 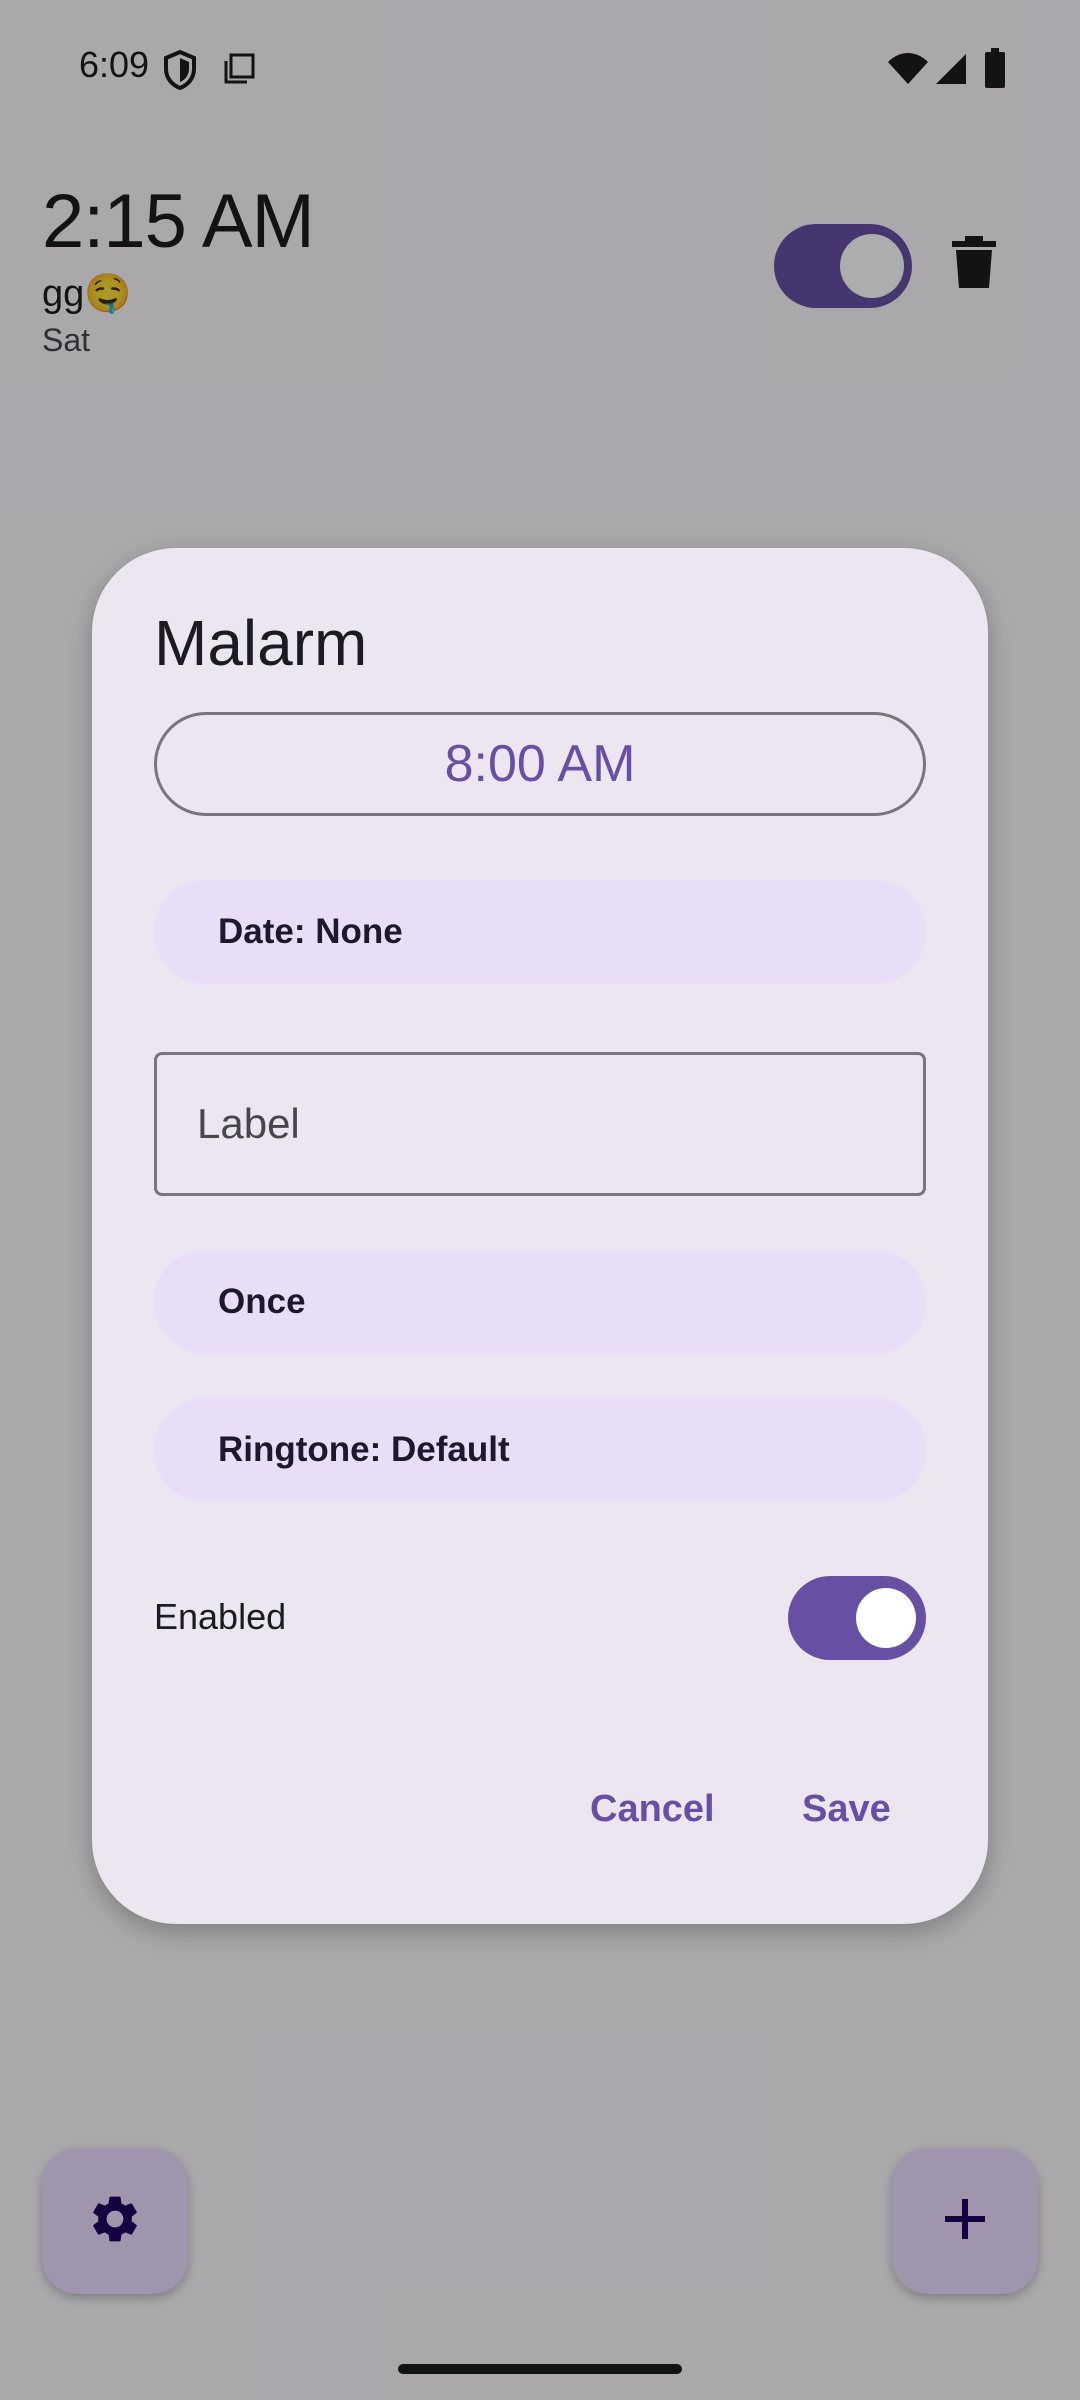 What do you see at coordinates (261, 643) in the screenshot?
I see `dialog-title: Malarm` at bounding box center [261, 643].